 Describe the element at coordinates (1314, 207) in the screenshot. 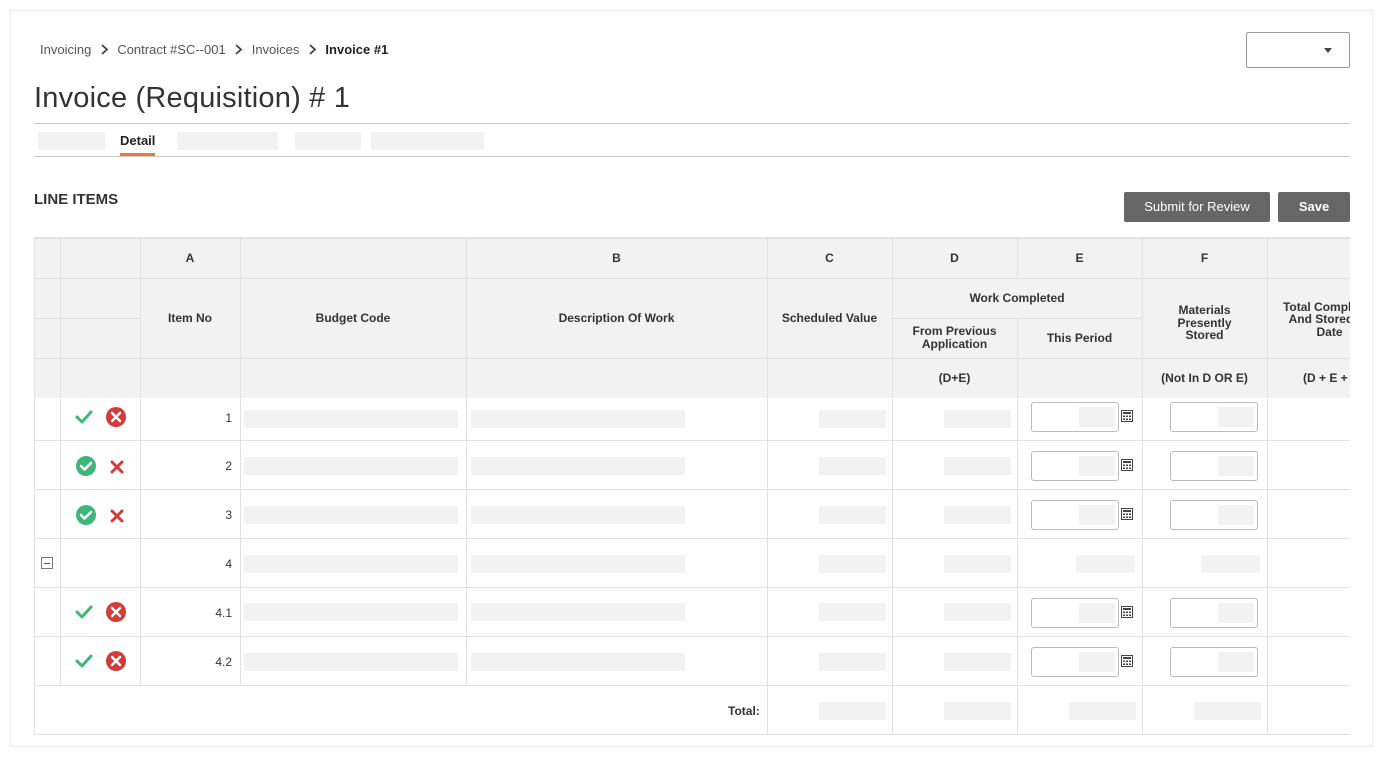

I see `save-button: Save` at that location.